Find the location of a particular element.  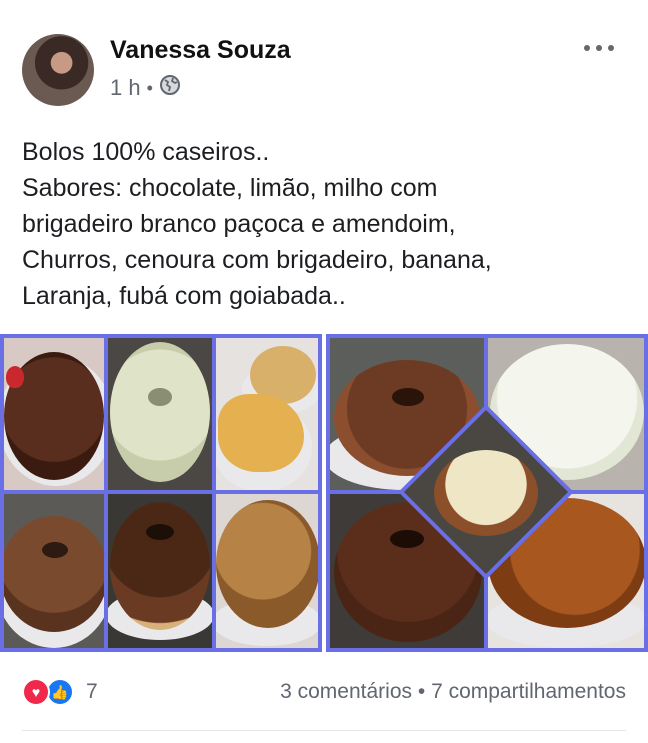

post-text-line: Sabores: chocolate, limão, milho com is located at coordinates (230, 188).